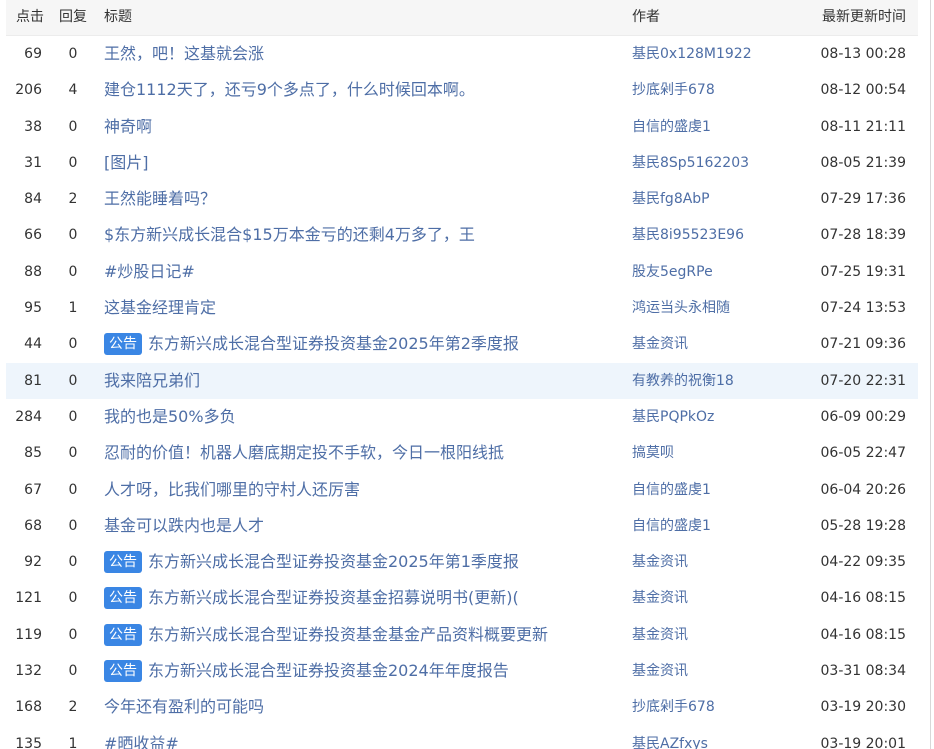 This screenshot has height=749, width=934. What do you see at coordinates (184, 525) in the screenshot?
I see `post-title-text: 基金可以跌内也是人才` at bounding box center [184, 525].